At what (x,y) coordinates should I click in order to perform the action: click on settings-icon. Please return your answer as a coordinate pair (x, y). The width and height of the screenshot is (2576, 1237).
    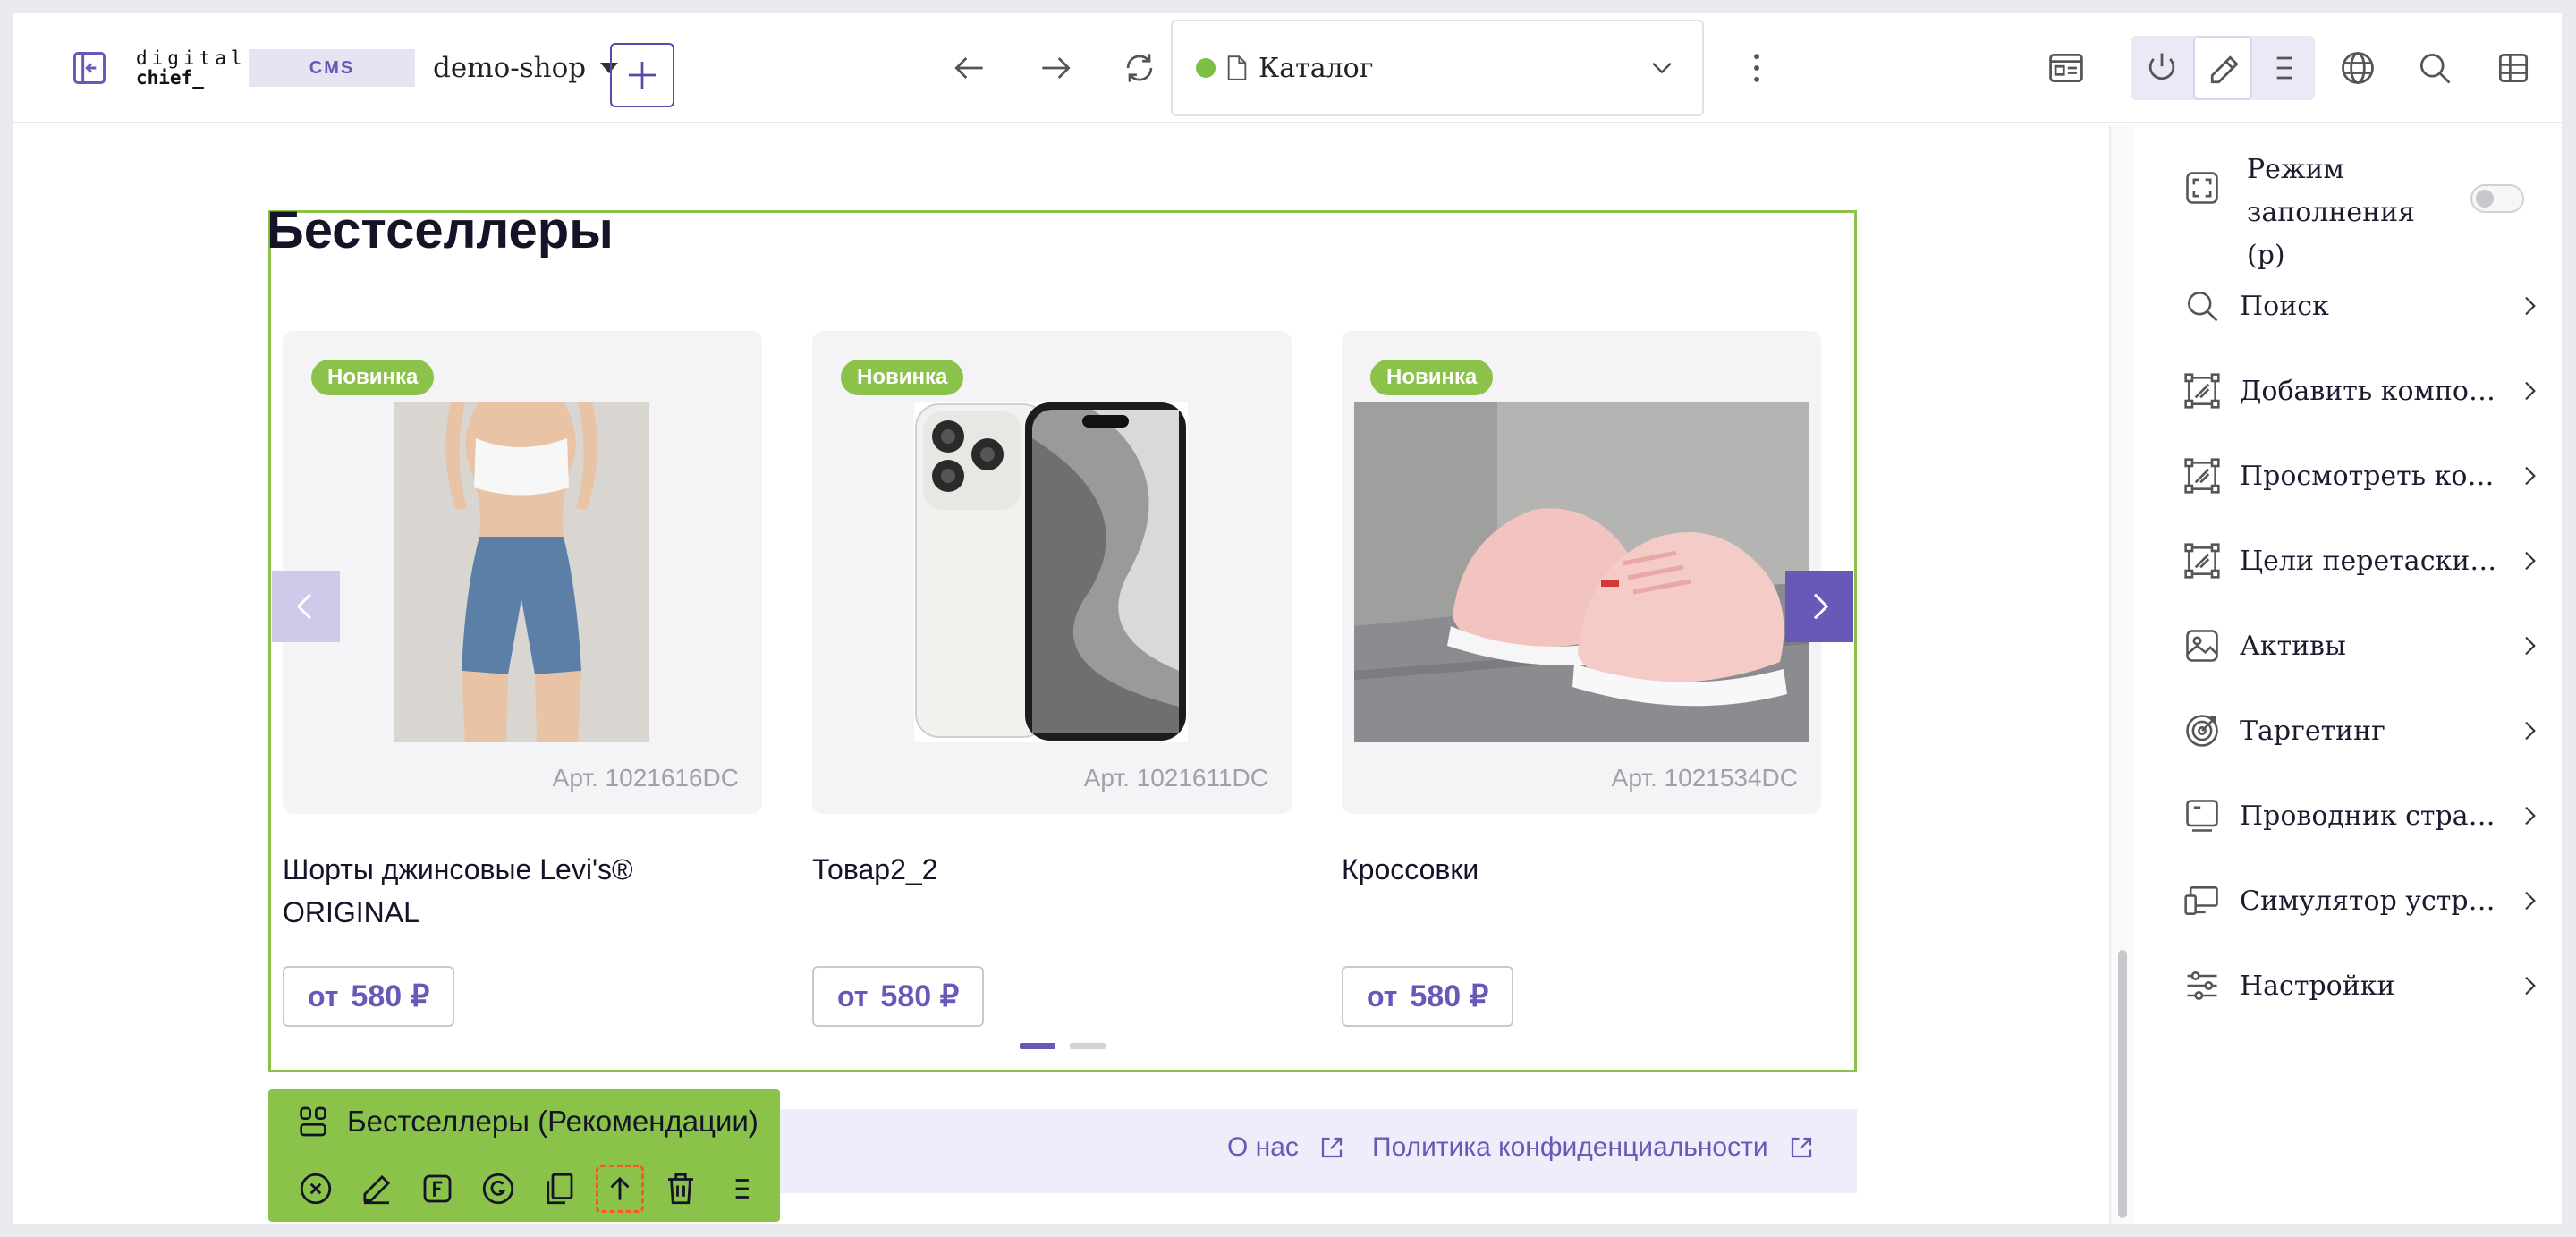
    Looking at the image, I should click on (2202, 985).